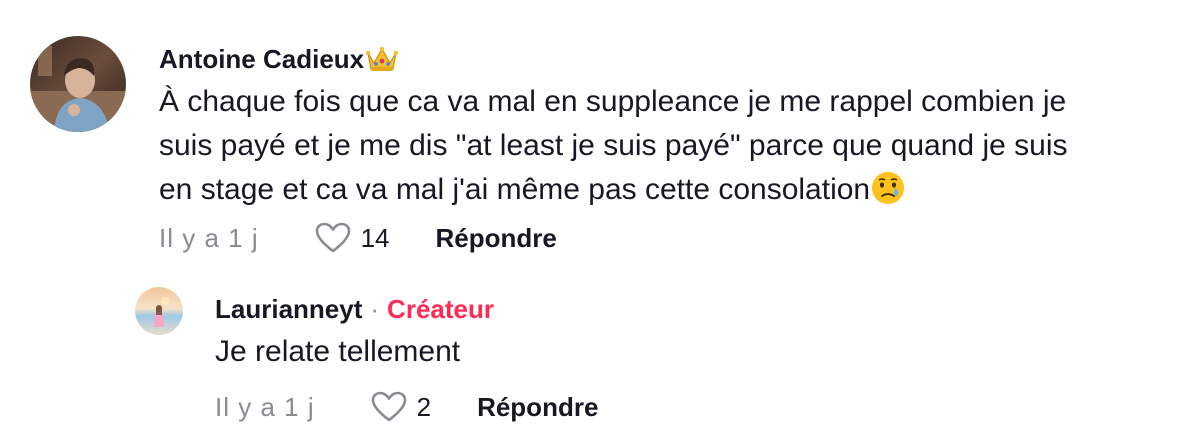 The image size is (1184, 444). What do you see at coordinates (288, 309) in the screenshot?
I see `reply-author-name: Laurianneyt` at bounding box center [288, 309].